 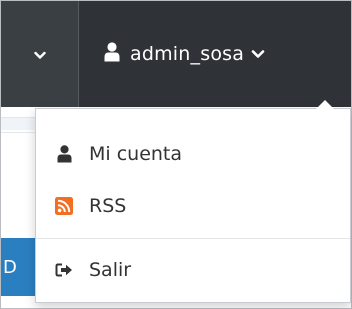 I want to click on dropdown-arrow, so click(x=325, y=104).